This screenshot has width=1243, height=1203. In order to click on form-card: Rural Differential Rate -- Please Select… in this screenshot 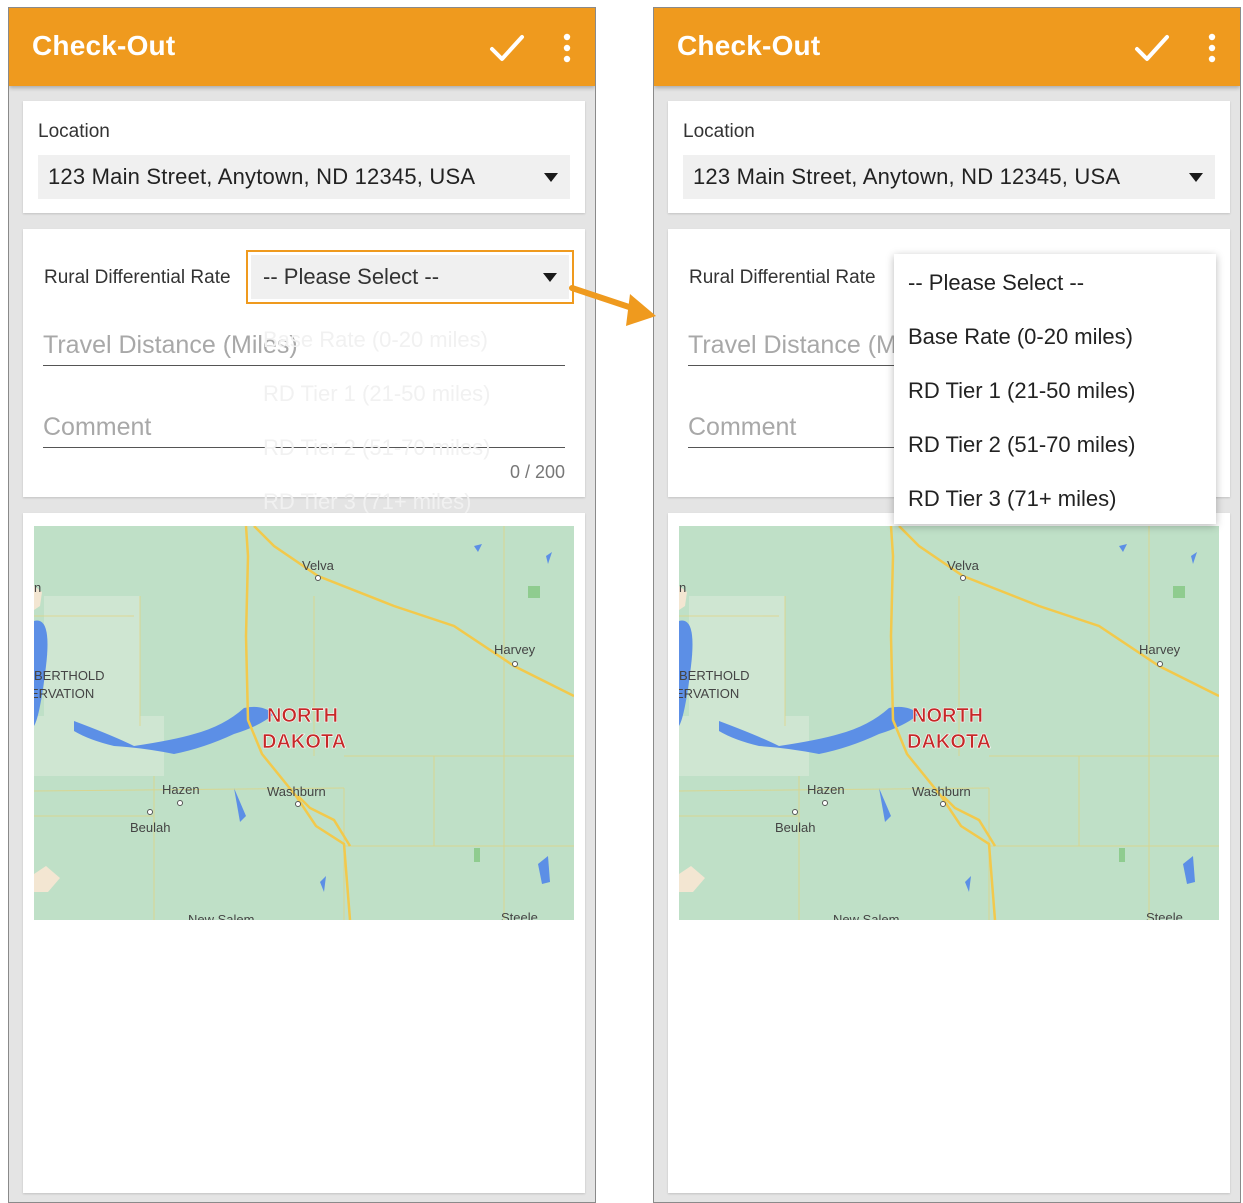, I will do `click(304, 371)`.